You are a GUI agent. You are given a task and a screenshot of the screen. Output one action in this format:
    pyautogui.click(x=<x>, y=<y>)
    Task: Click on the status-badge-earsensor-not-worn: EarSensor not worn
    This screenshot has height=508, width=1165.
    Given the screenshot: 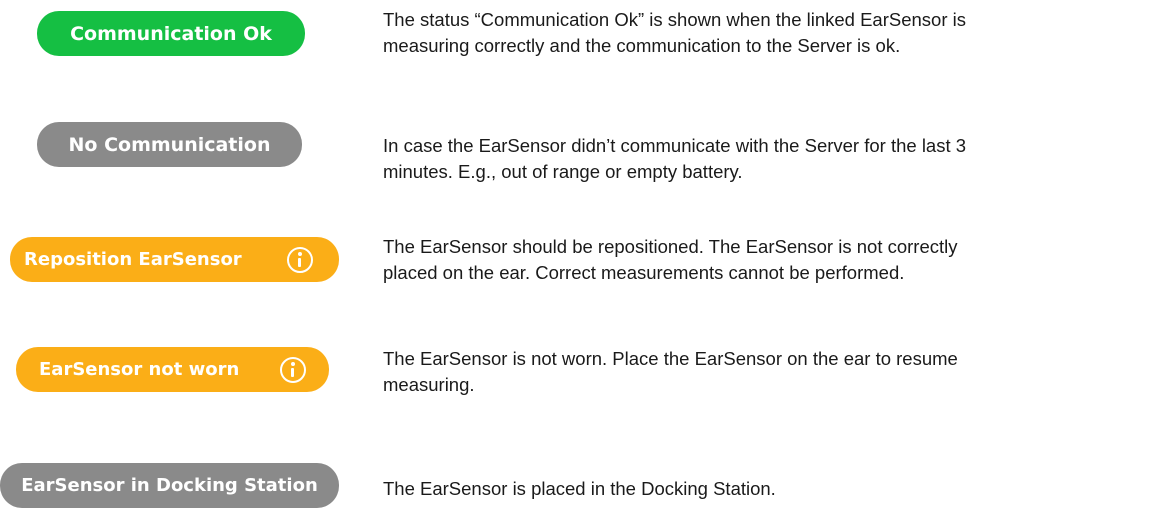 What is the action you would take?
    pyautogui.click(x=172, y=369)
    